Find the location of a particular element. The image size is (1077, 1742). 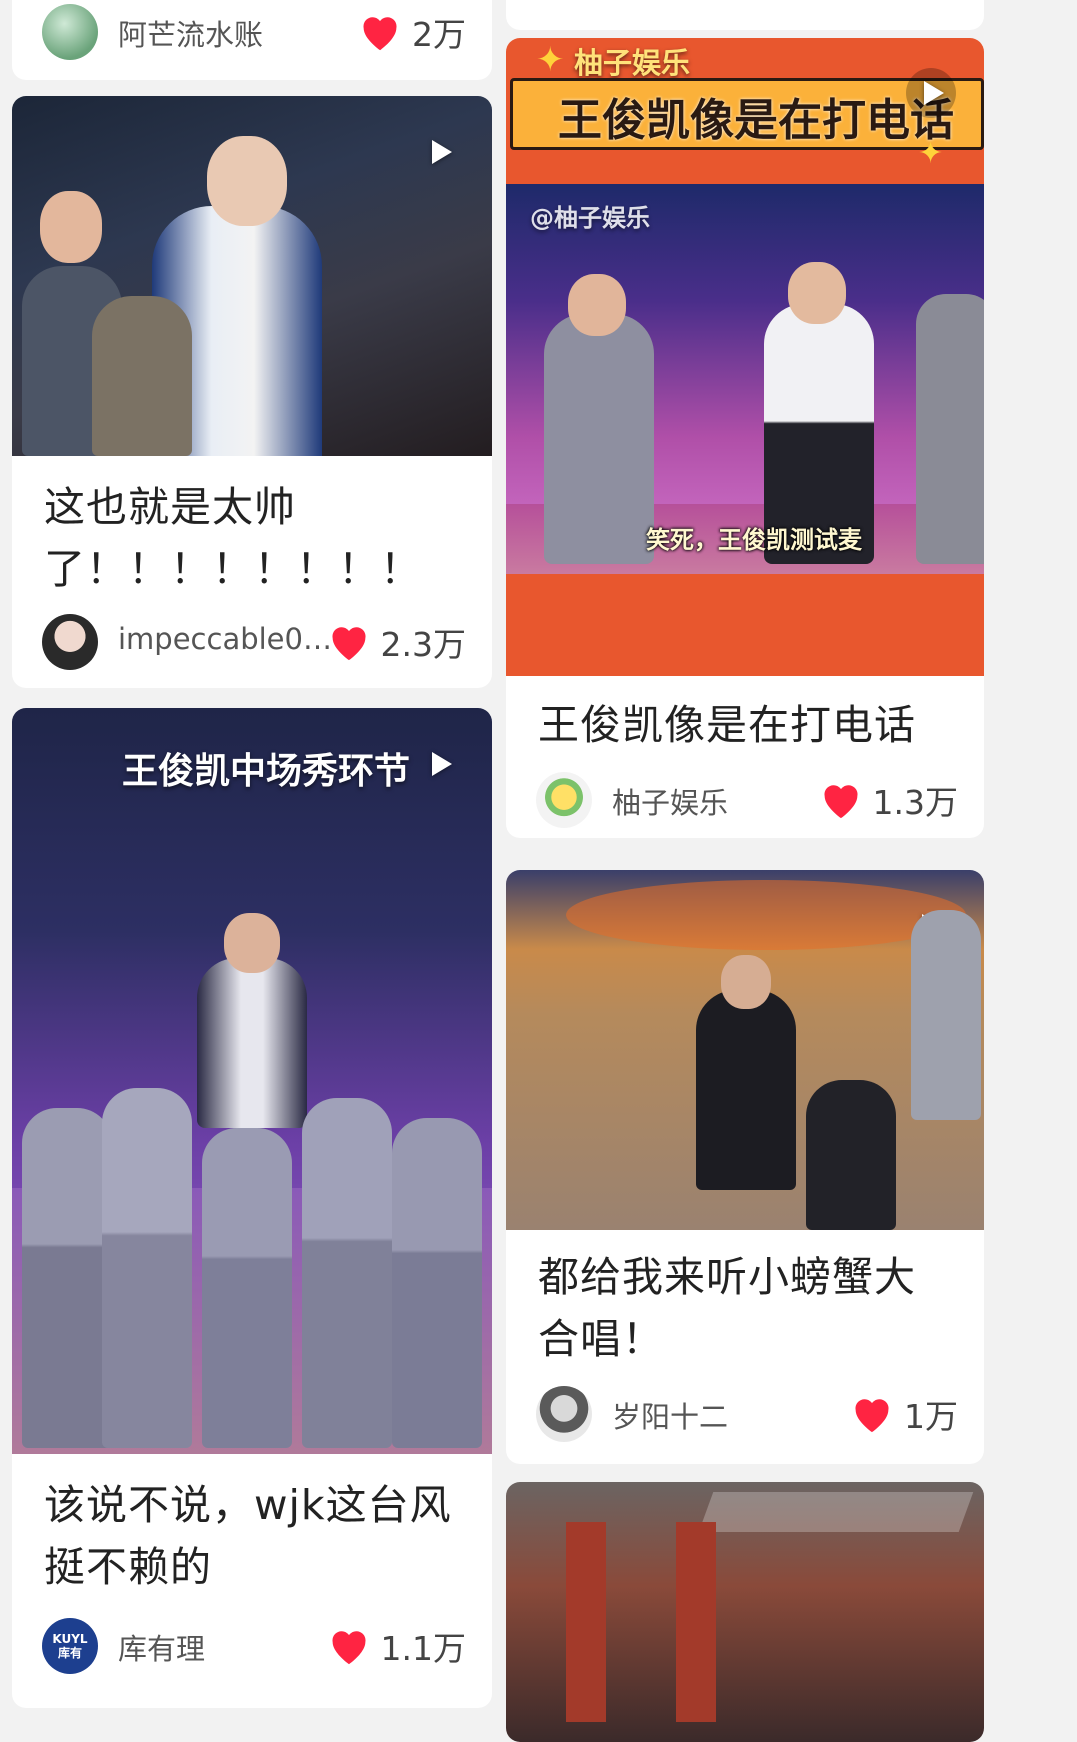

like-count: 1万 is located at coordinates (931, 1416).